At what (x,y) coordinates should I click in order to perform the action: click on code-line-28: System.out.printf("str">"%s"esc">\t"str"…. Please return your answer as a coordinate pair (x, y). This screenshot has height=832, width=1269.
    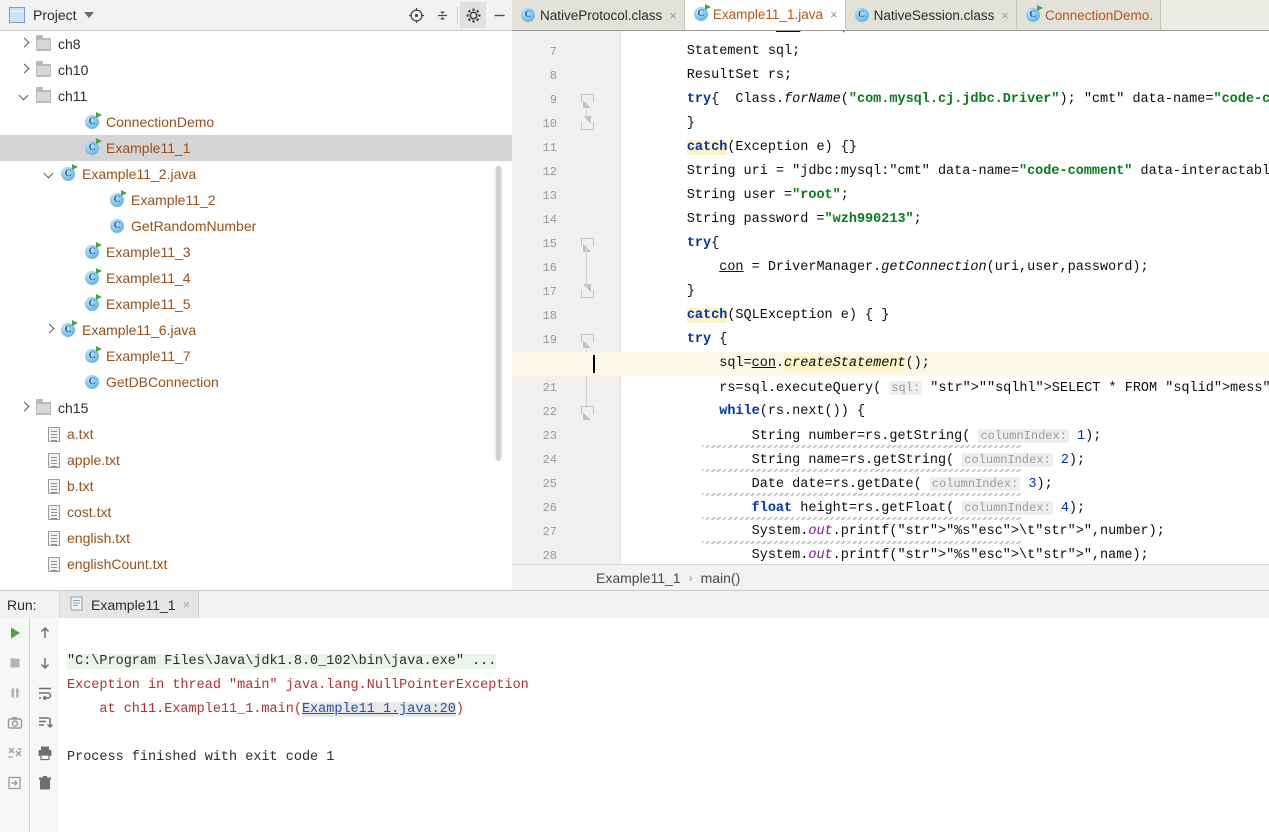
    Looking at the image, I should click on (945, 554).